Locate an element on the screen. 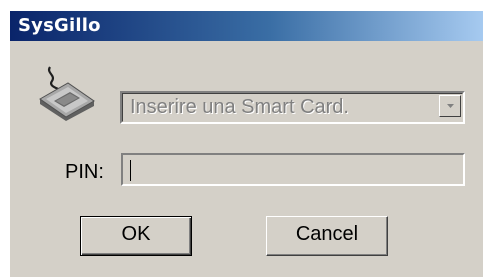  dropdown-button is located at coordinates (450, 106).